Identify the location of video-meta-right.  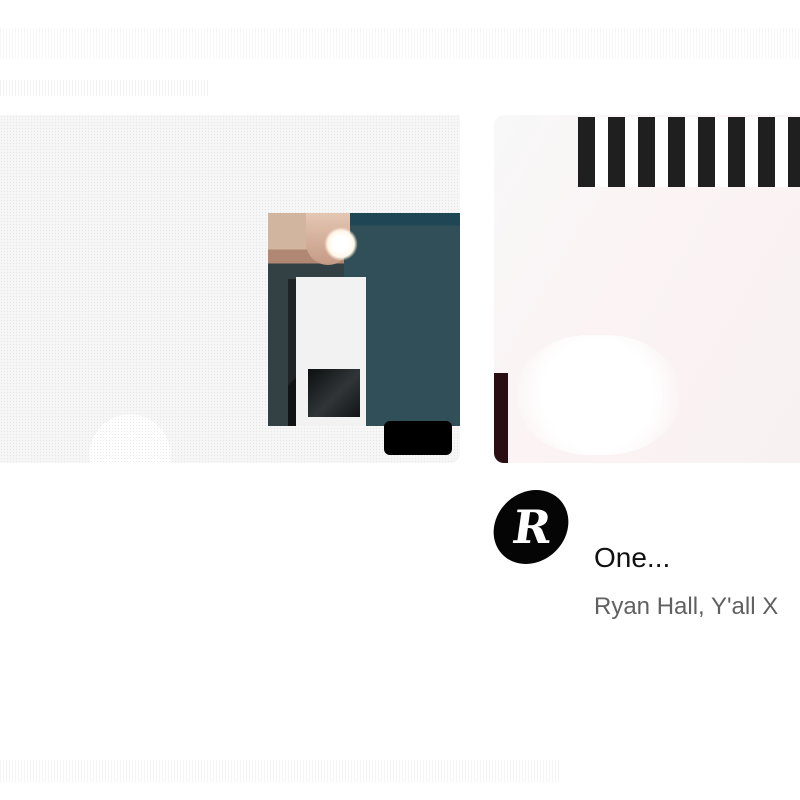
(697, 653).